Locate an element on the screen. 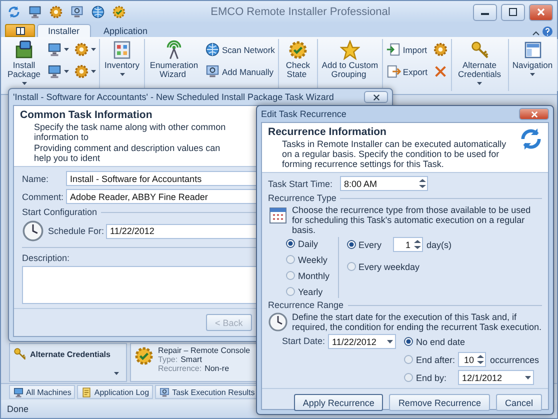  field-label: Schedule For: is located at coordinates (75, 231).